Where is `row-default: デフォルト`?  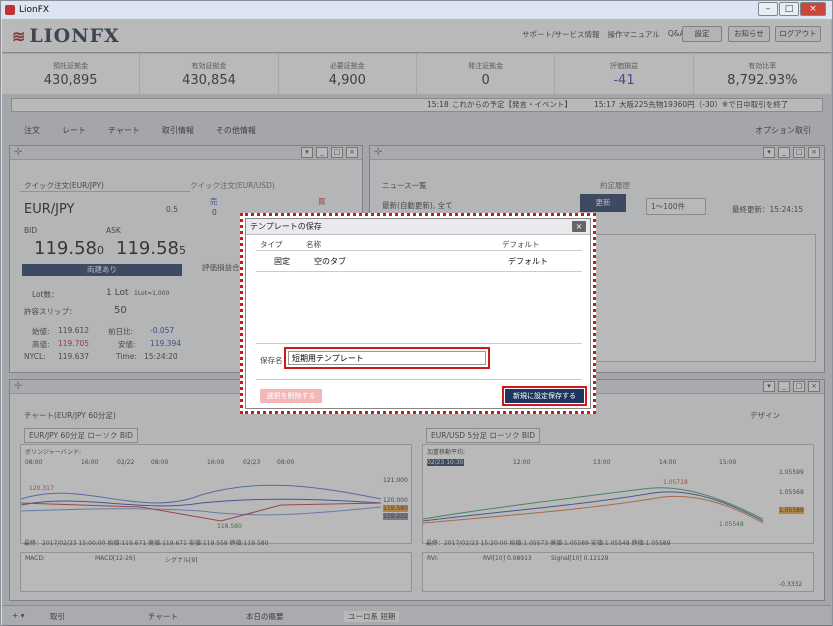
row-default: デフォルト is located at coordinates (528, 261).